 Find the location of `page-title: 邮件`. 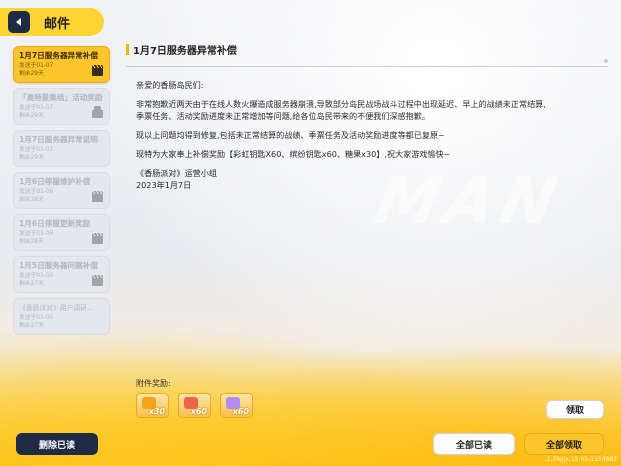

page-title: 邮件 is located at coordinates (57, 24).